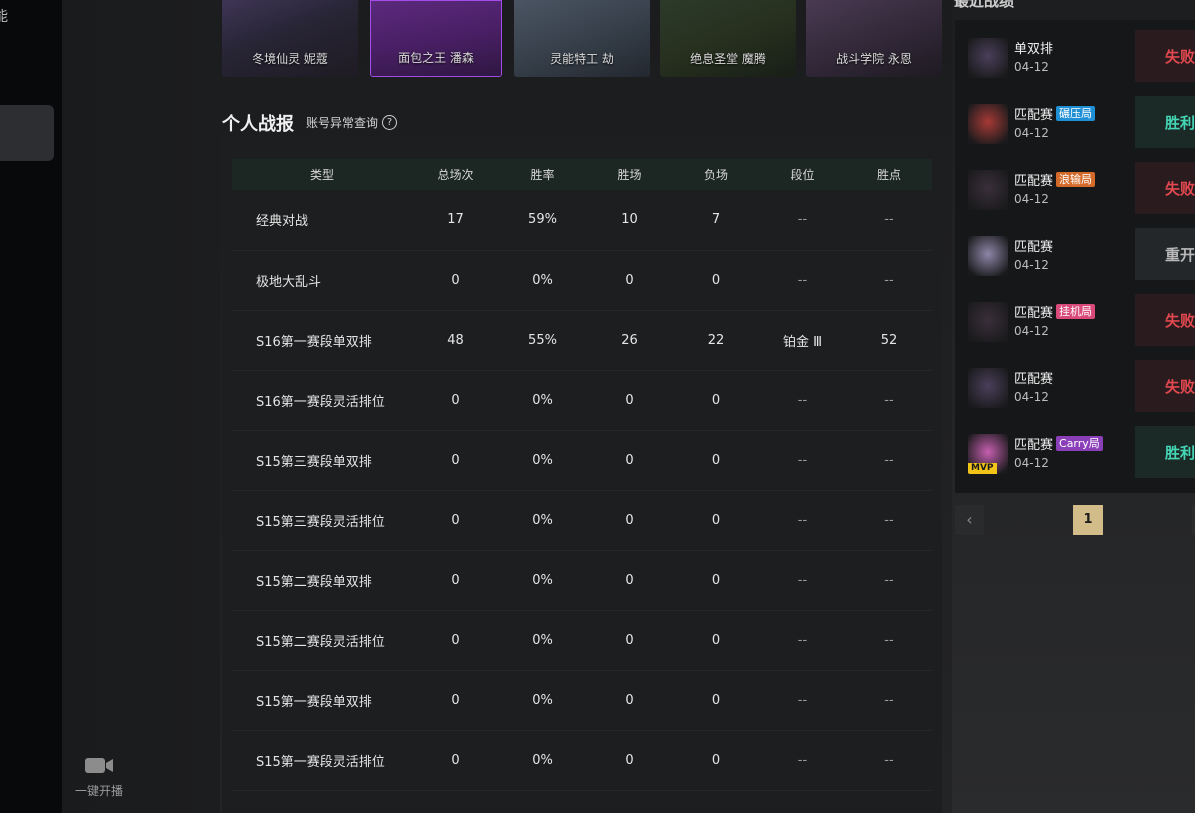 Image resolution: width=1195 pixels, height=813 pixels. Describe the element at coordinates (31, 406) in the screenshot. I see `left-nav: 能` at that location.